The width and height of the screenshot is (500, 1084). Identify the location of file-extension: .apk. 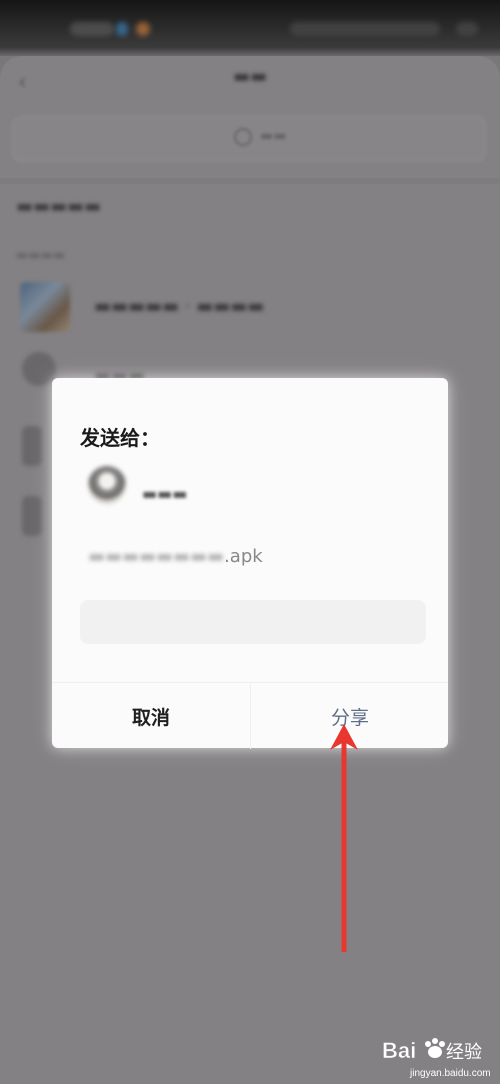
(243, 556).